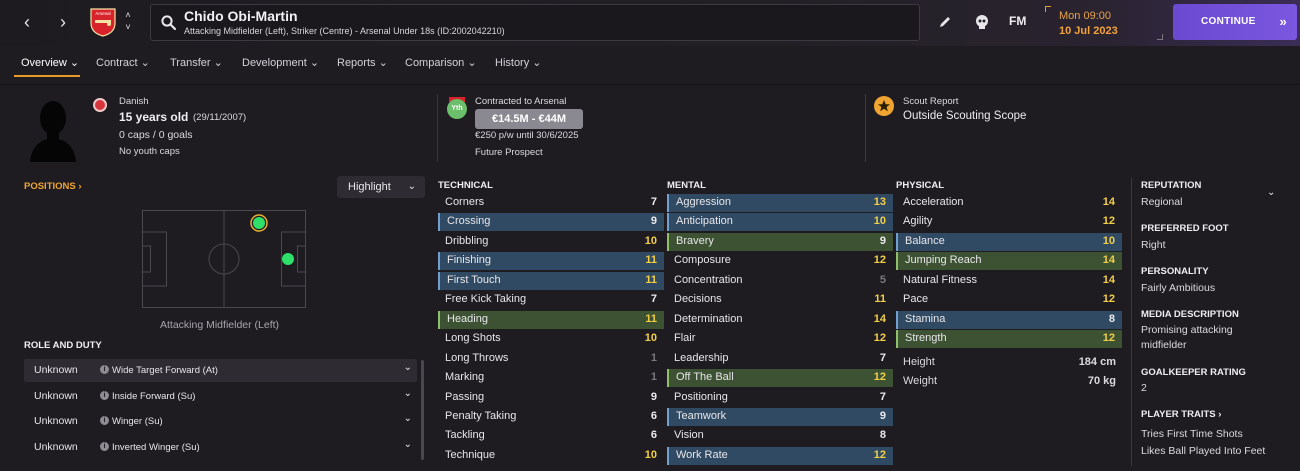 The image size is (1300, 471). Describe the element at coordinates (551, 319) in the screenshot. I see `attribute-row: Heading 11` at that location.